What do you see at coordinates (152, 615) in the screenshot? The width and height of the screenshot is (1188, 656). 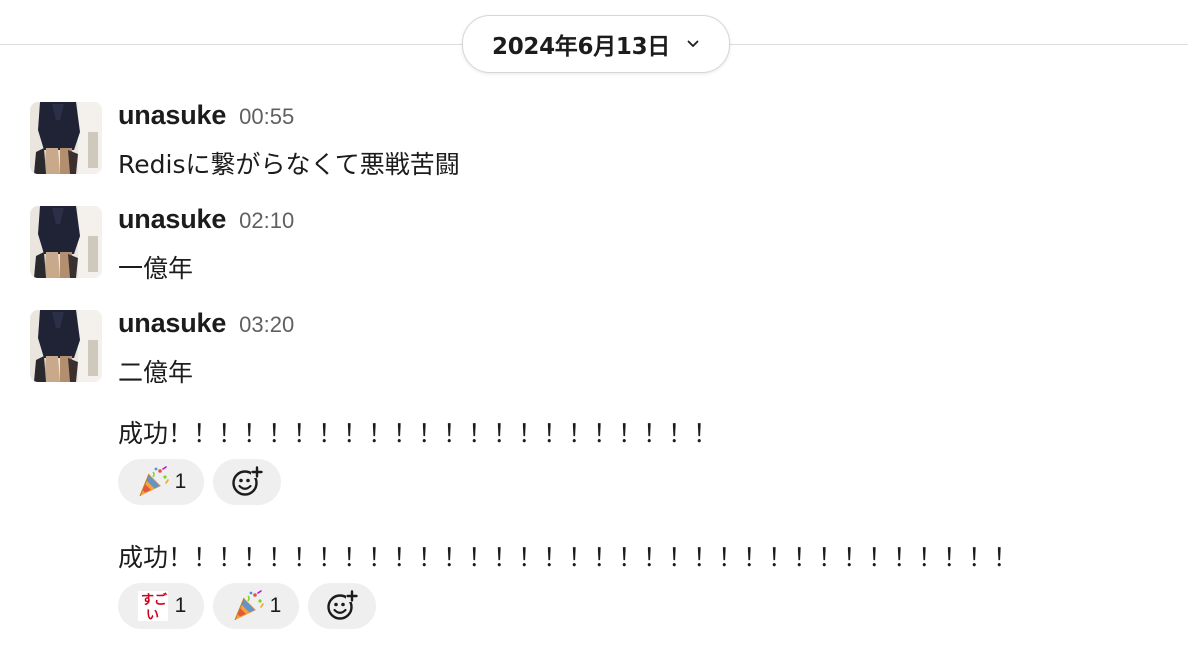 I see `sugoi-text-bottom: い` at bounding box center [152, 615].